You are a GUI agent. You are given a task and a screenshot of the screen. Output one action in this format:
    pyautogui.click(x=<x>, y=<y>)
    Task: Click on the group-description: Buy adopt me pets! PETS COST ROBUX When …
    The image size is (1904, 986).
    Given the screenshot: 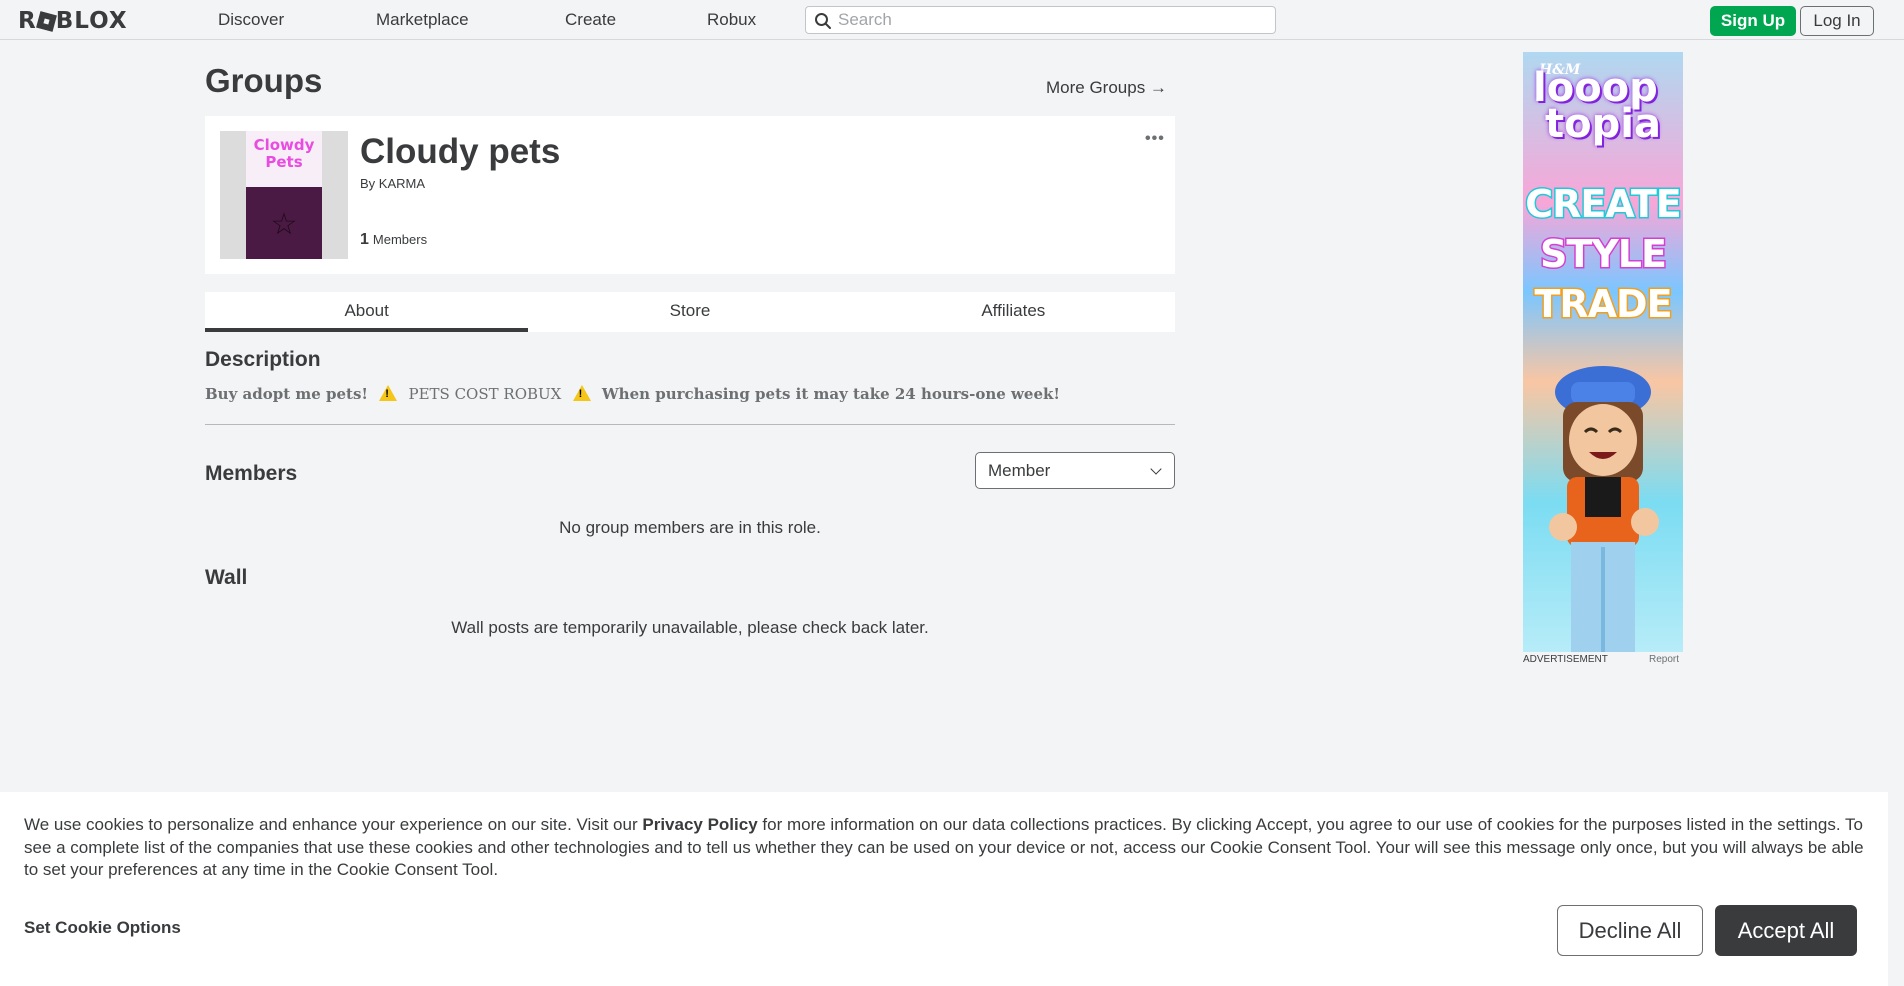 What is the action you would take?
    pyautogui.click(x=632, y=394)
    